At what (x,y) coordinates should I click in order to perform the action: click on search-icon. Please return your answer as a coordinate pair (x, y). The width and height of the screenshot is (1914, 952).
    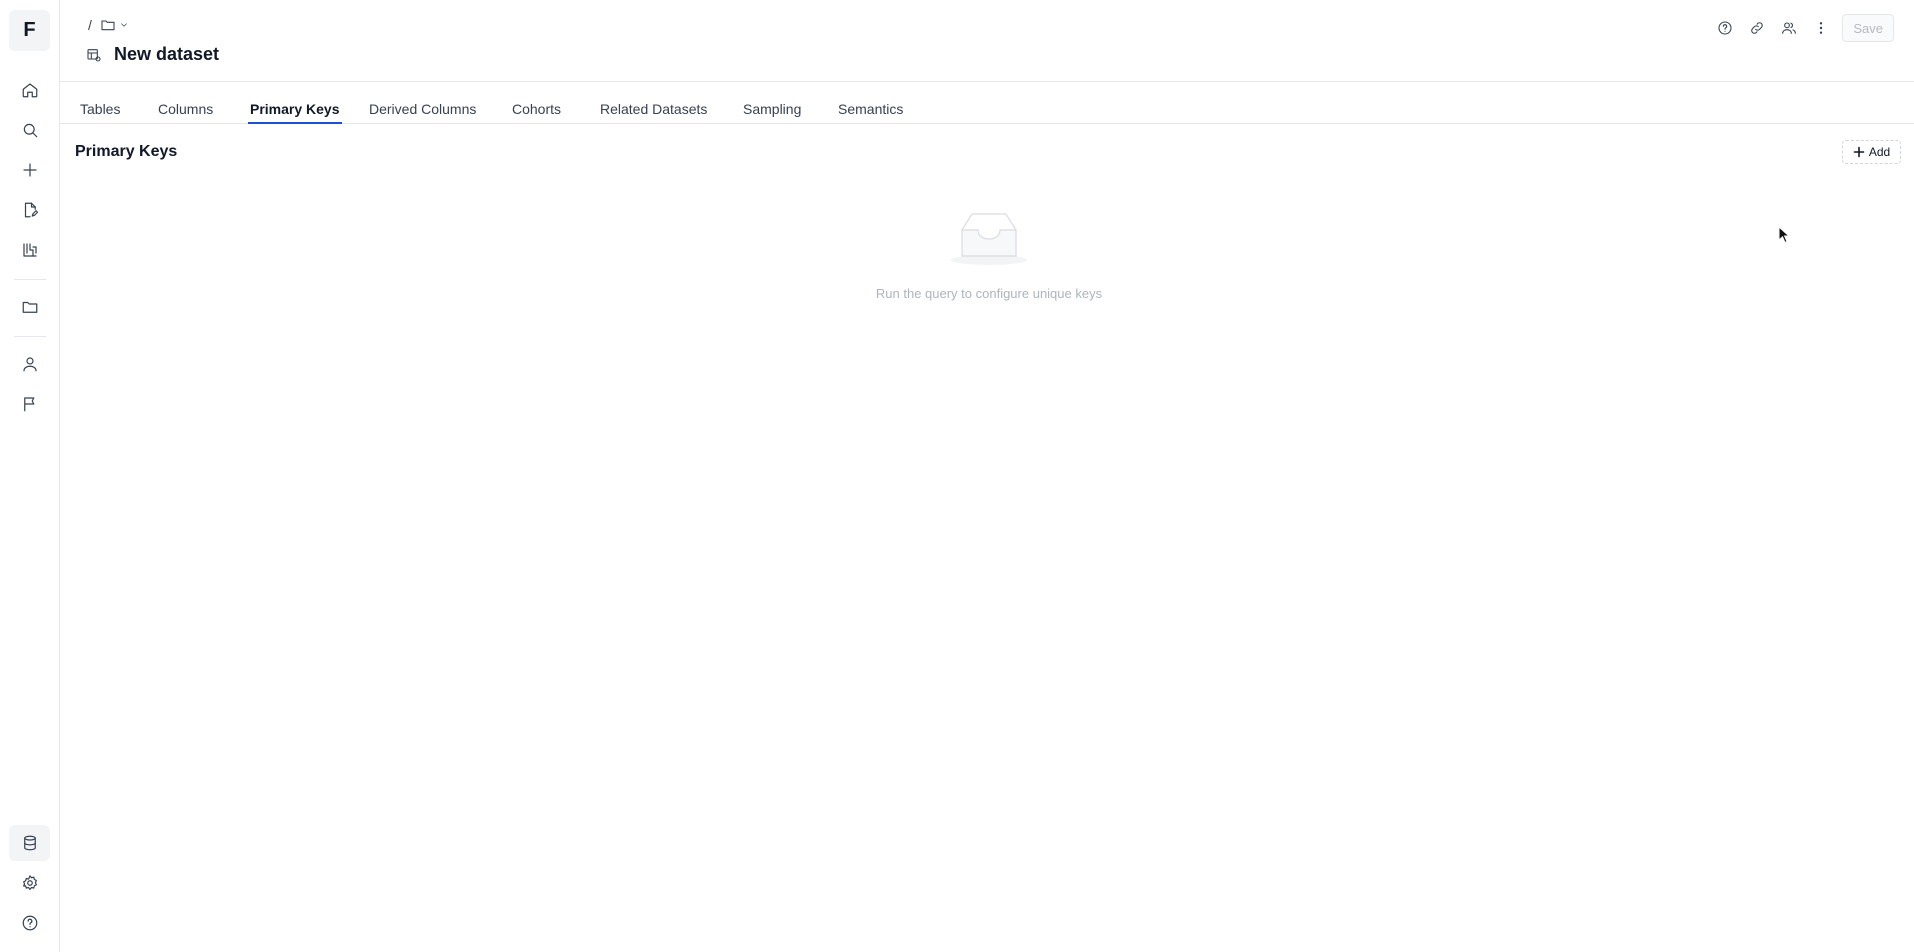
    Looking at the image, I should click on (30, 130).